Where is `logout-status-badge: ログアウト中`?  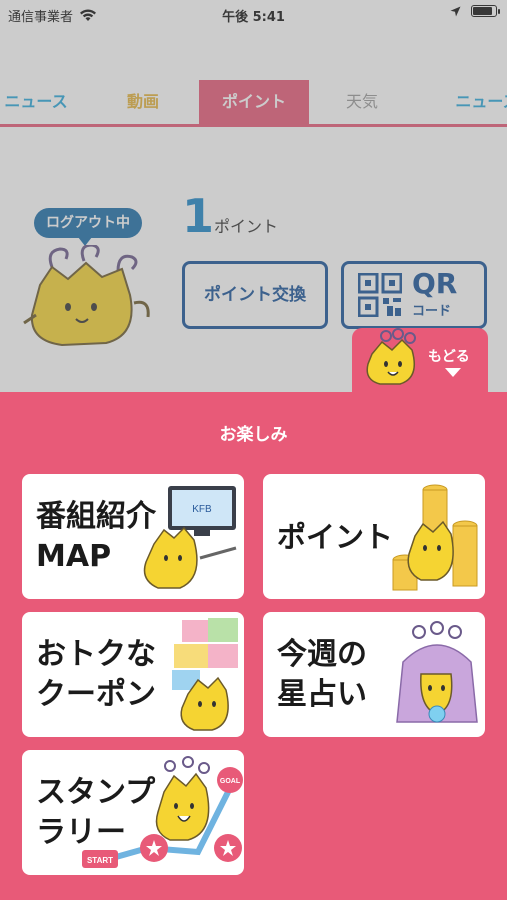 logout-status-badge: ログアウト中 is located at coordinates (88, 227).